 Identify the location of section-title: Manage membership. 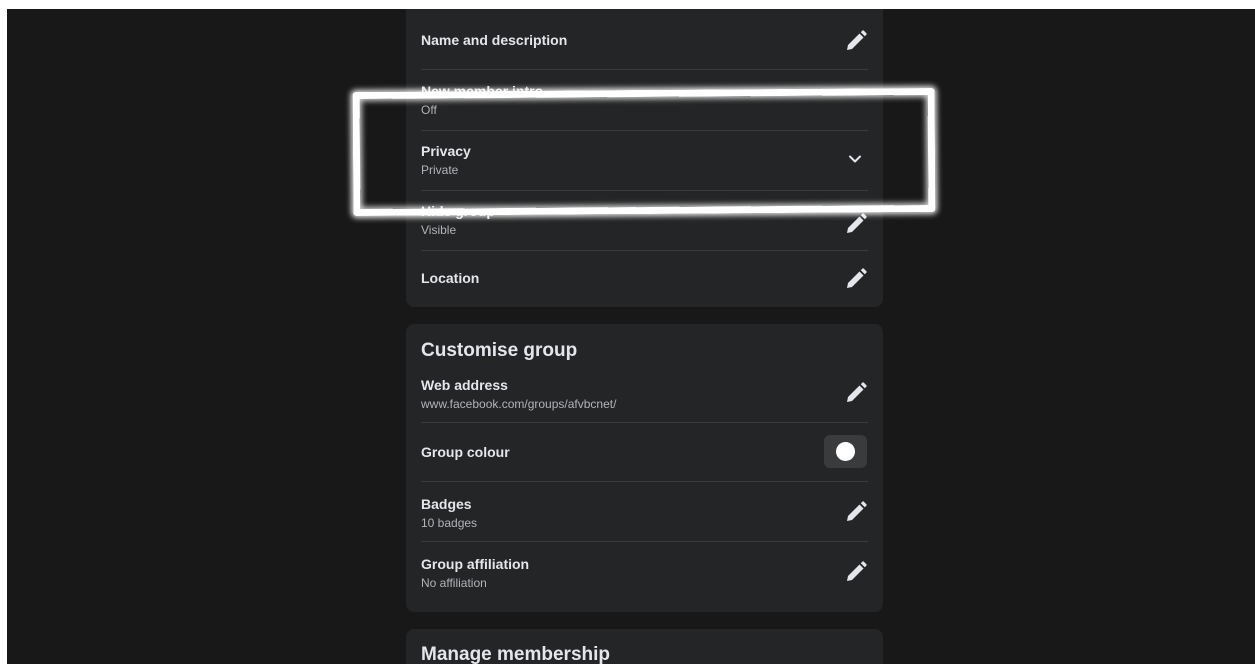
(515, 654).